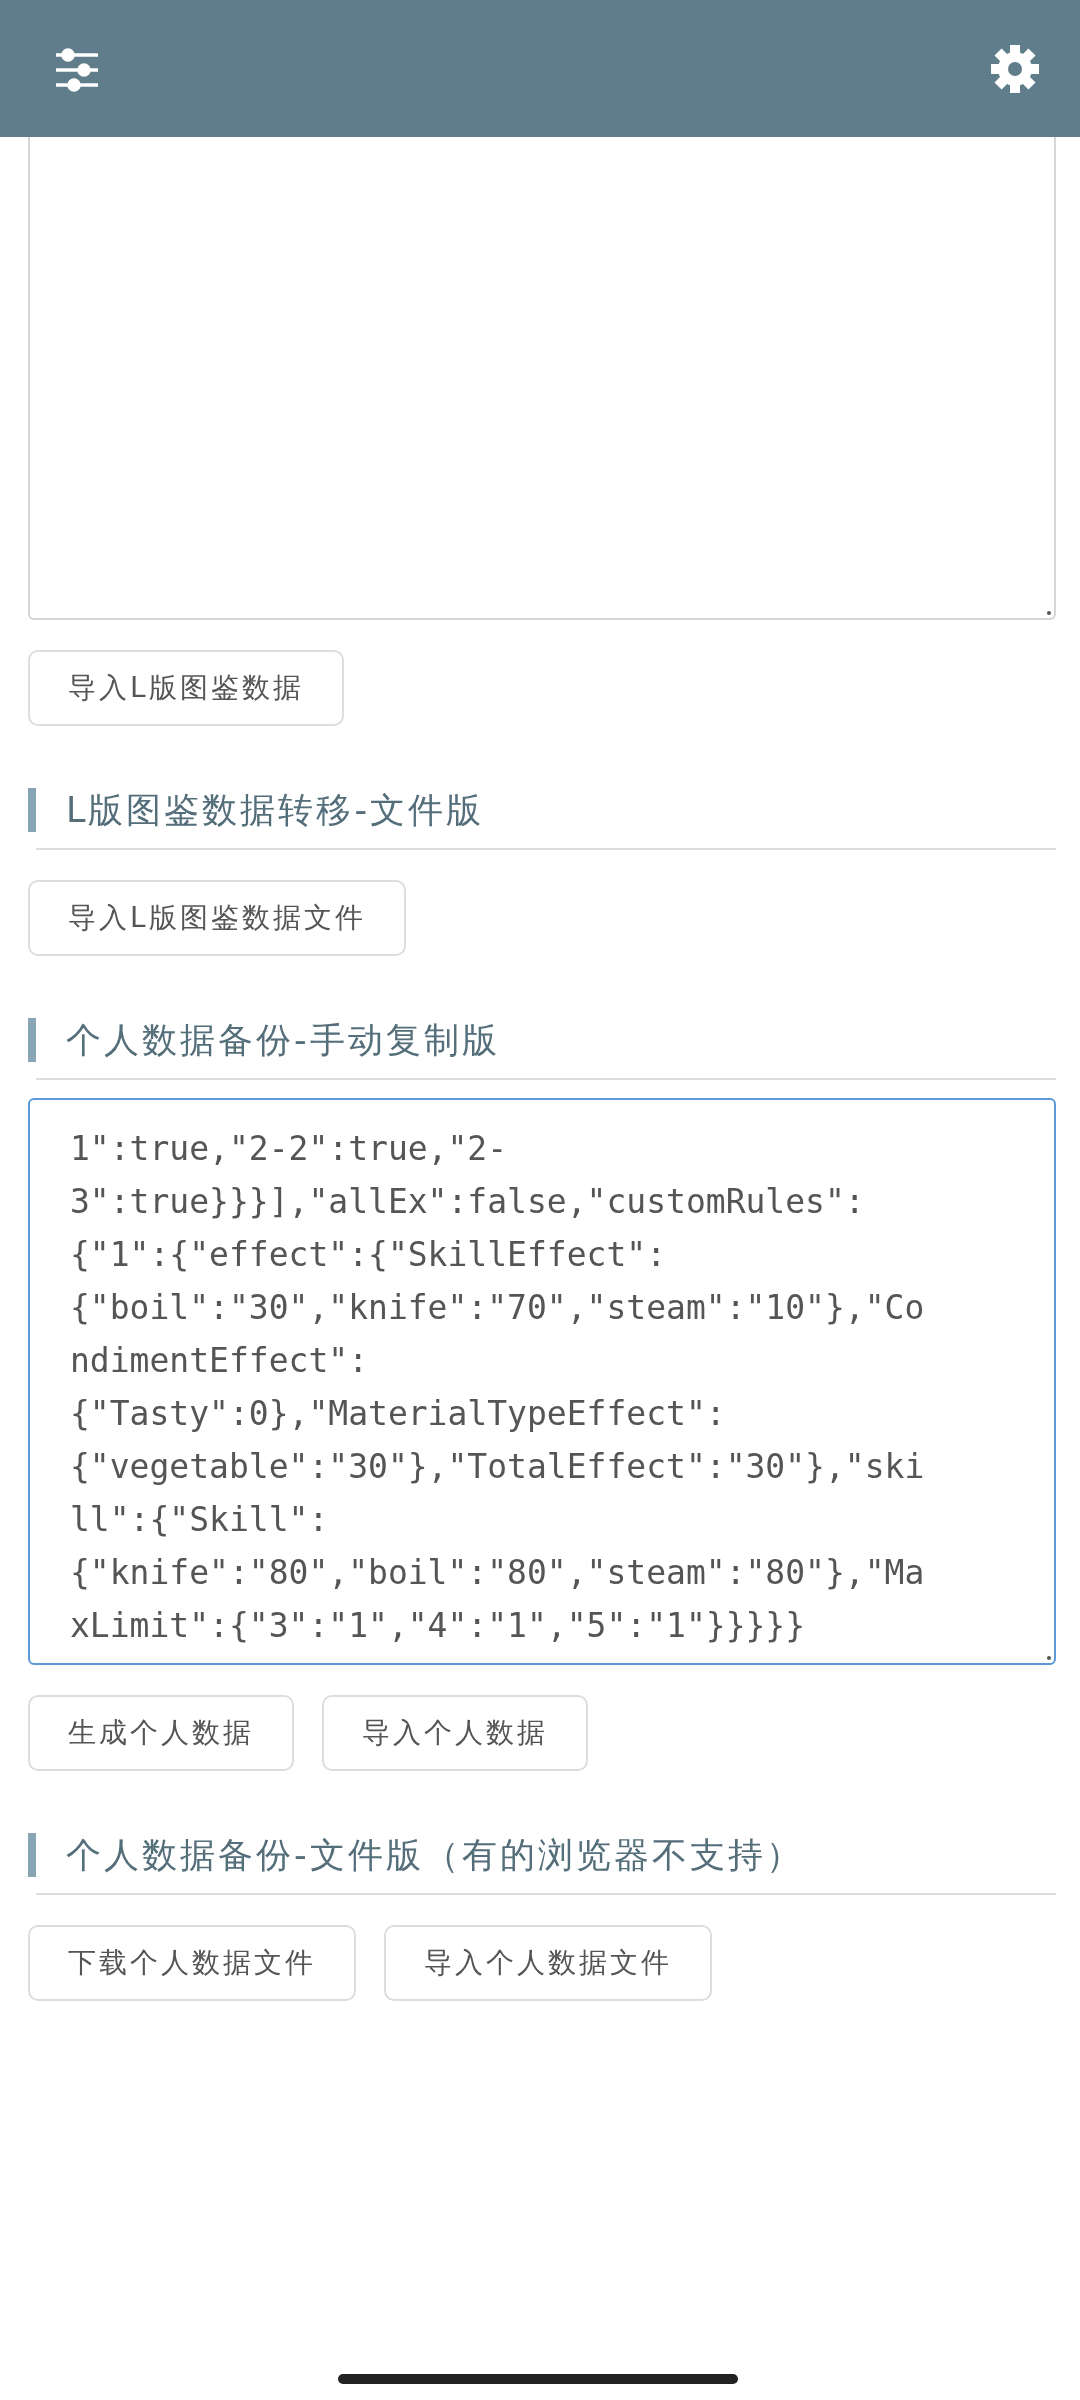 Image resolution: width=1080 pixels, height=2400 pixels. I want to click on settings-icon, so click(1015, 68).